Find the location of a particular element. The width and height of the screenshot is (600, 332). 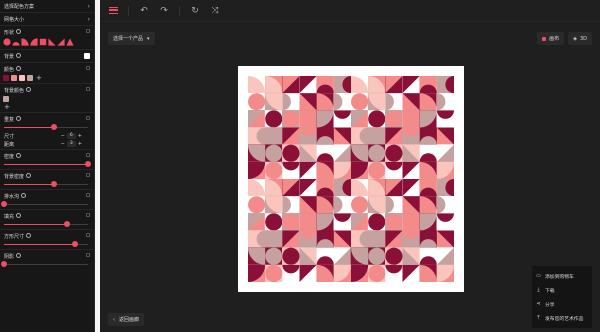

color-scheme-row: 选择配色方案 › is located at coordinates (47, 6).